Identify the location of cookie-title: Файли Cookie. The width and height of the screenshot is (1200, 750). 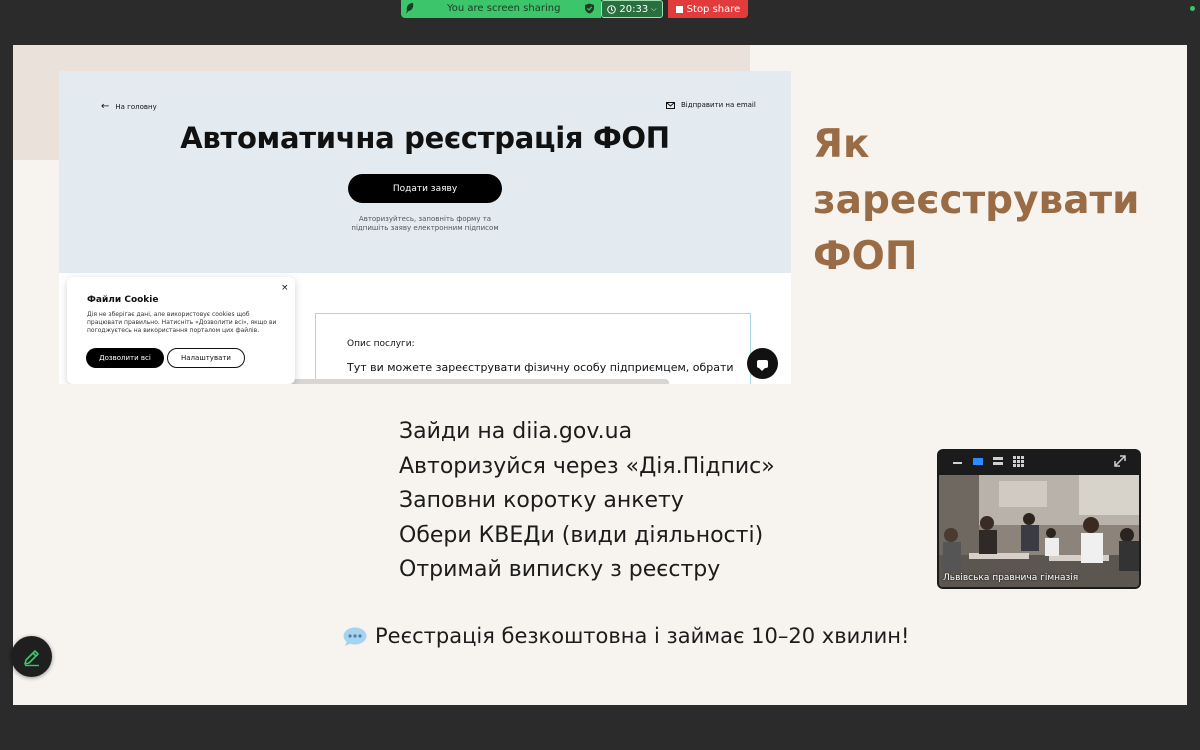
(123, 300).